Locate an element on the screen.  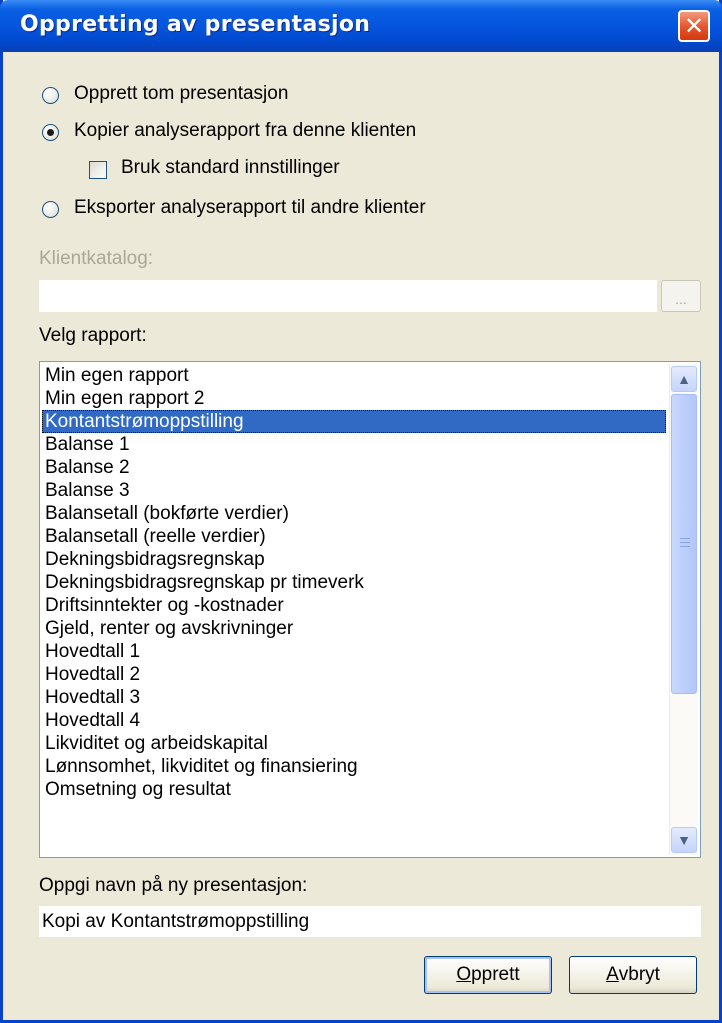
list-item: Min egen rapport 2 is located at coordinates (354, 398).